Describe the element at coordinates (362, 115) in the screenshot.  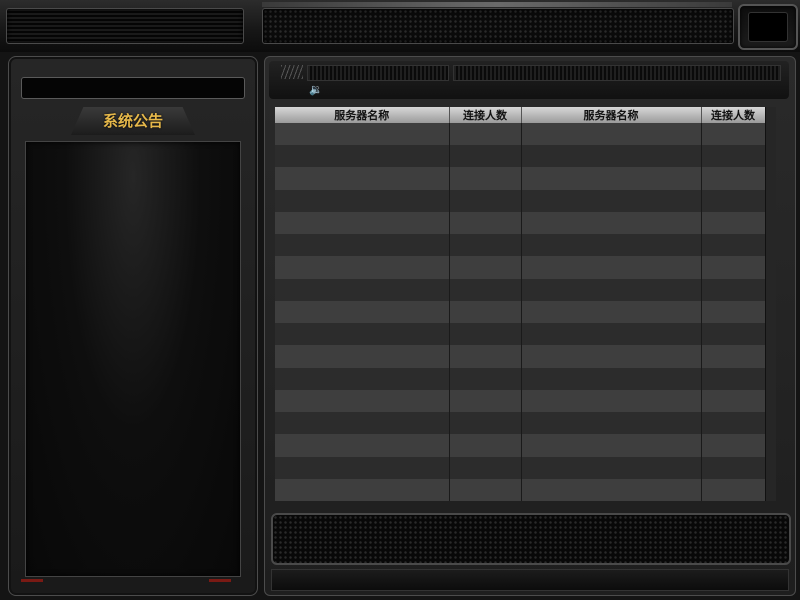
I see `column-header-server-name: 服务器名称` at that location.